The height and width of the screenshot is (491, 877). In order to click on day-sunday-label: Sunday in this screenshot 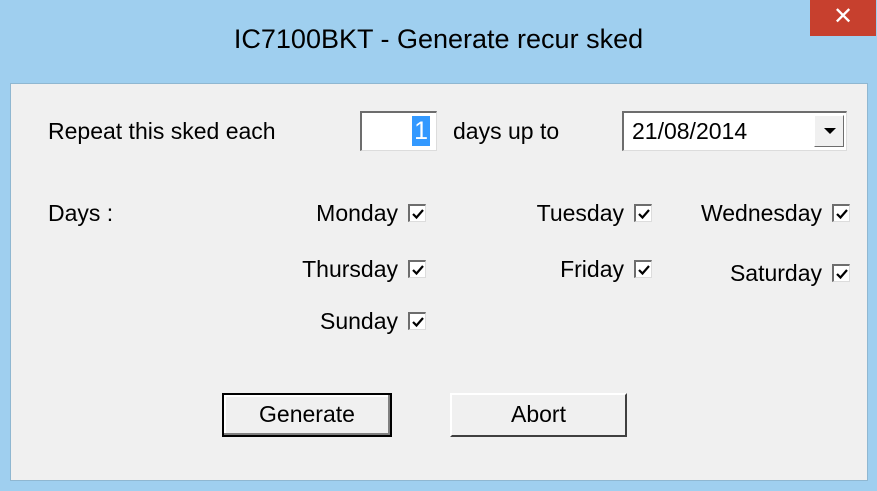, I will do `click(358, 320)`.